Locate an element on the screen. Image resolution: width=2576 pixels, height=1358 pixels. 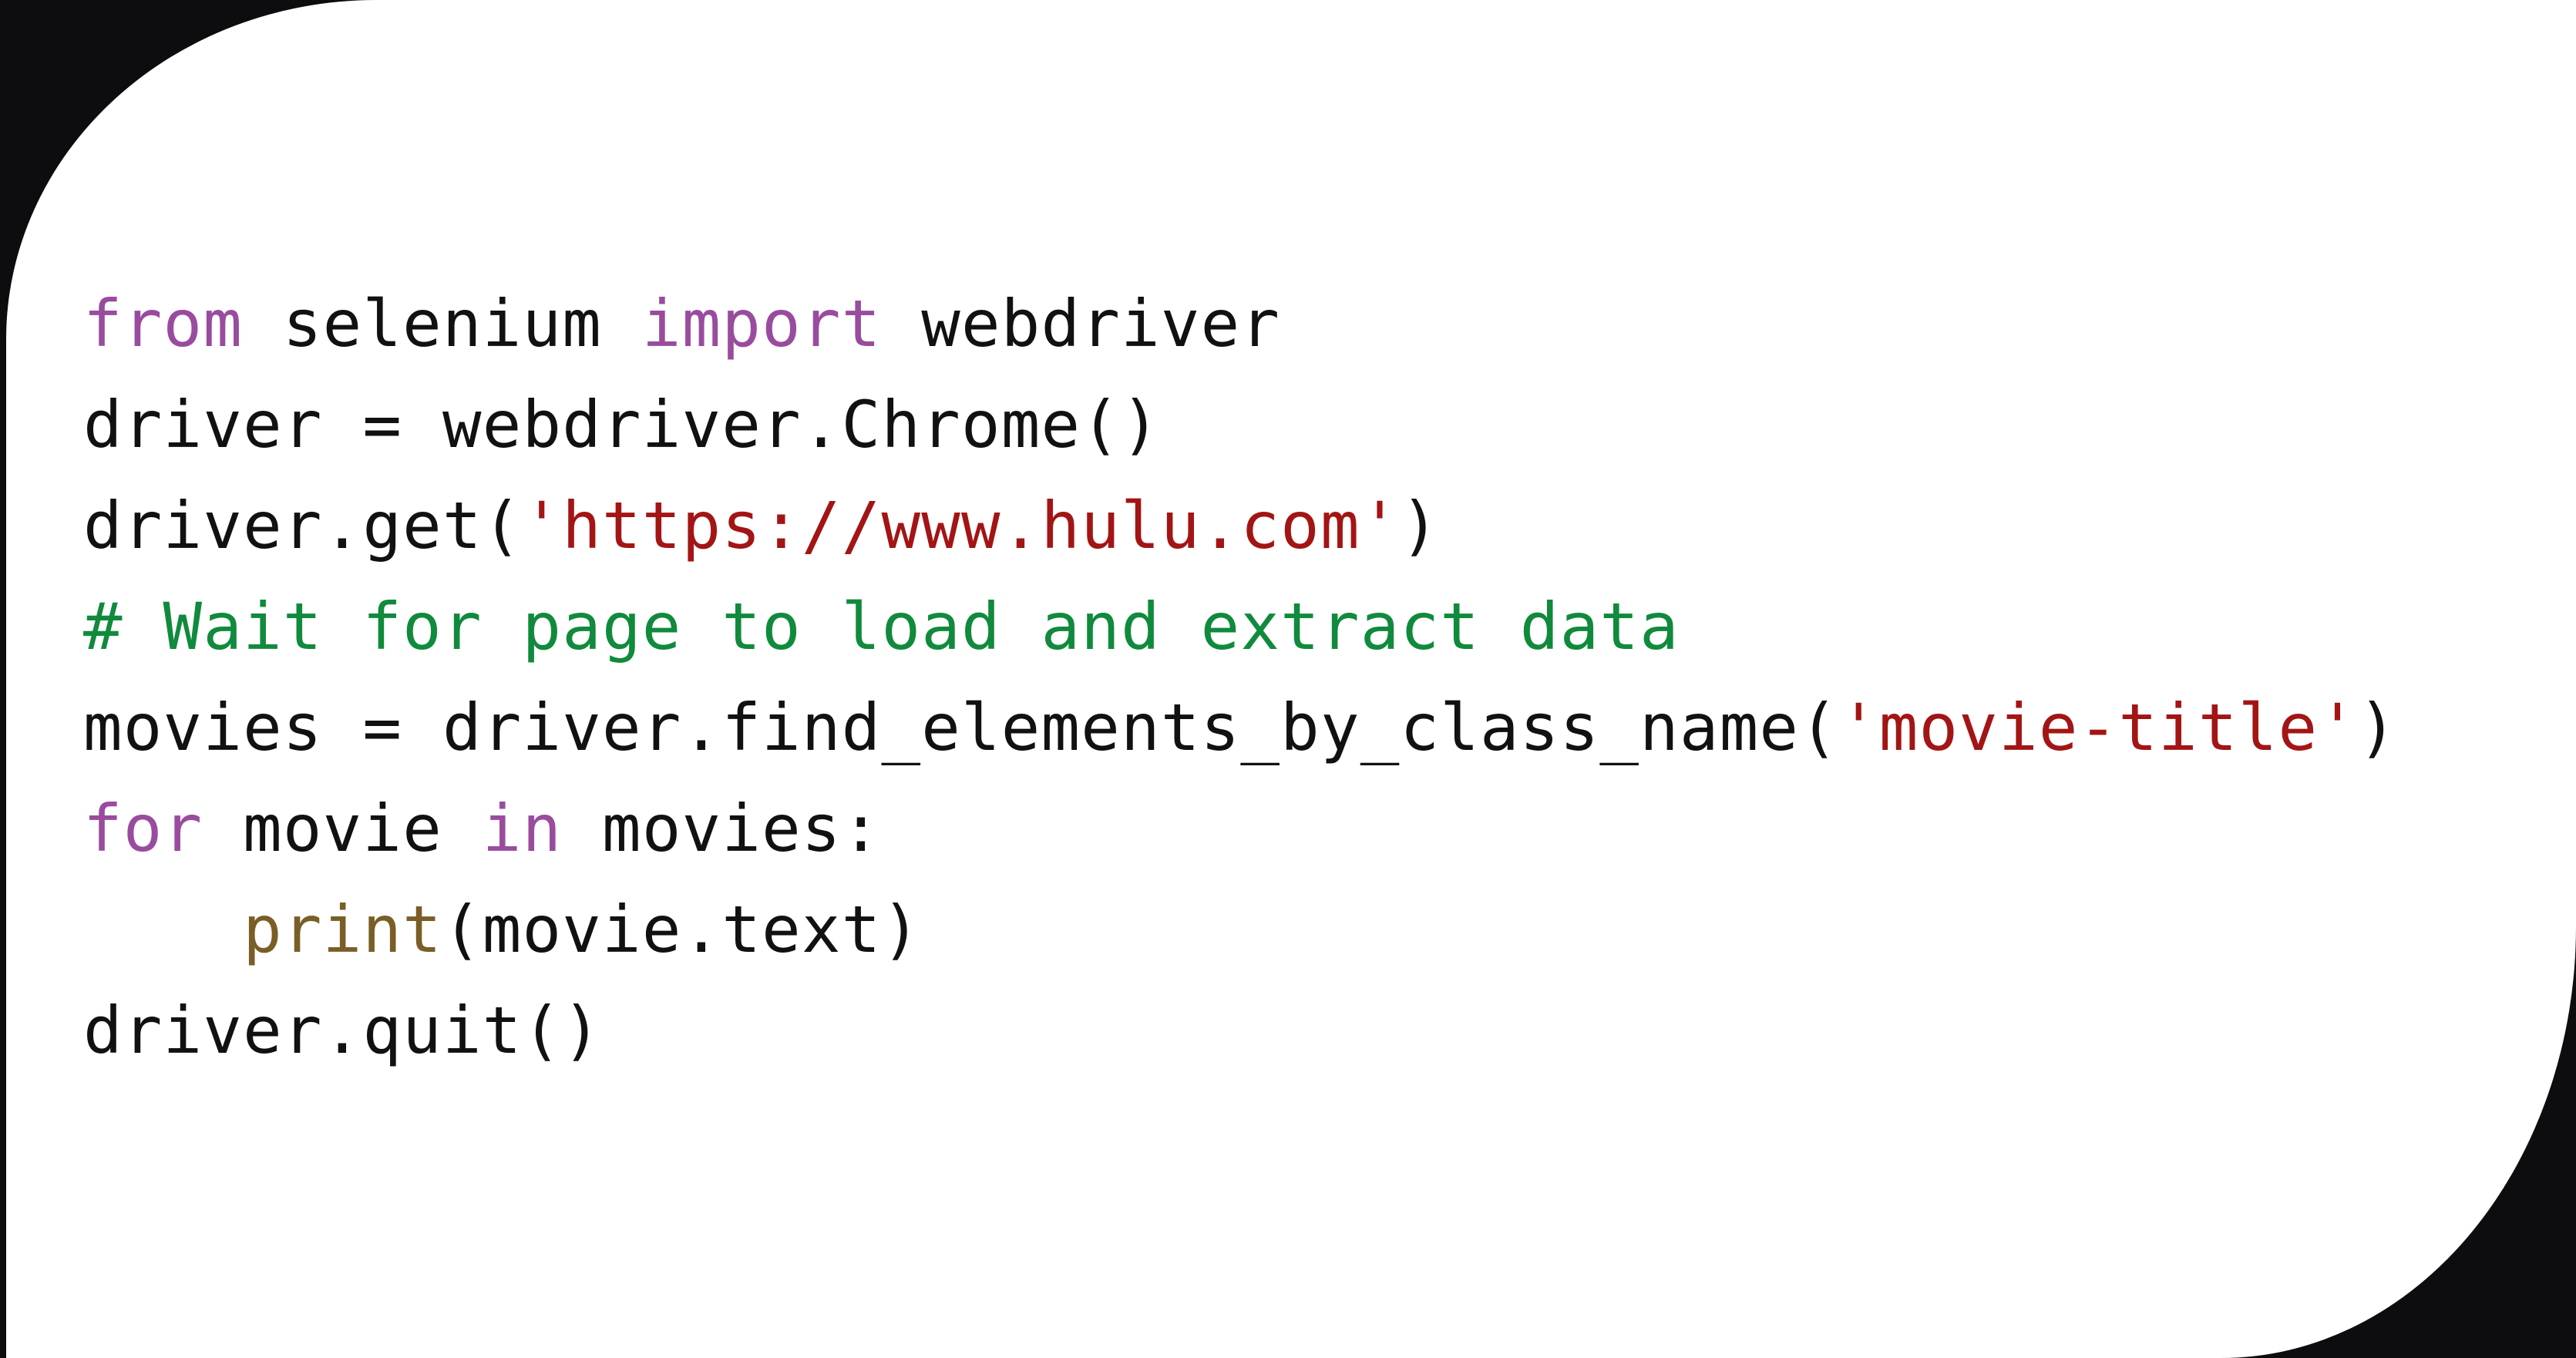
token-code-text: webdriver is located at coordinates (1081, 323).